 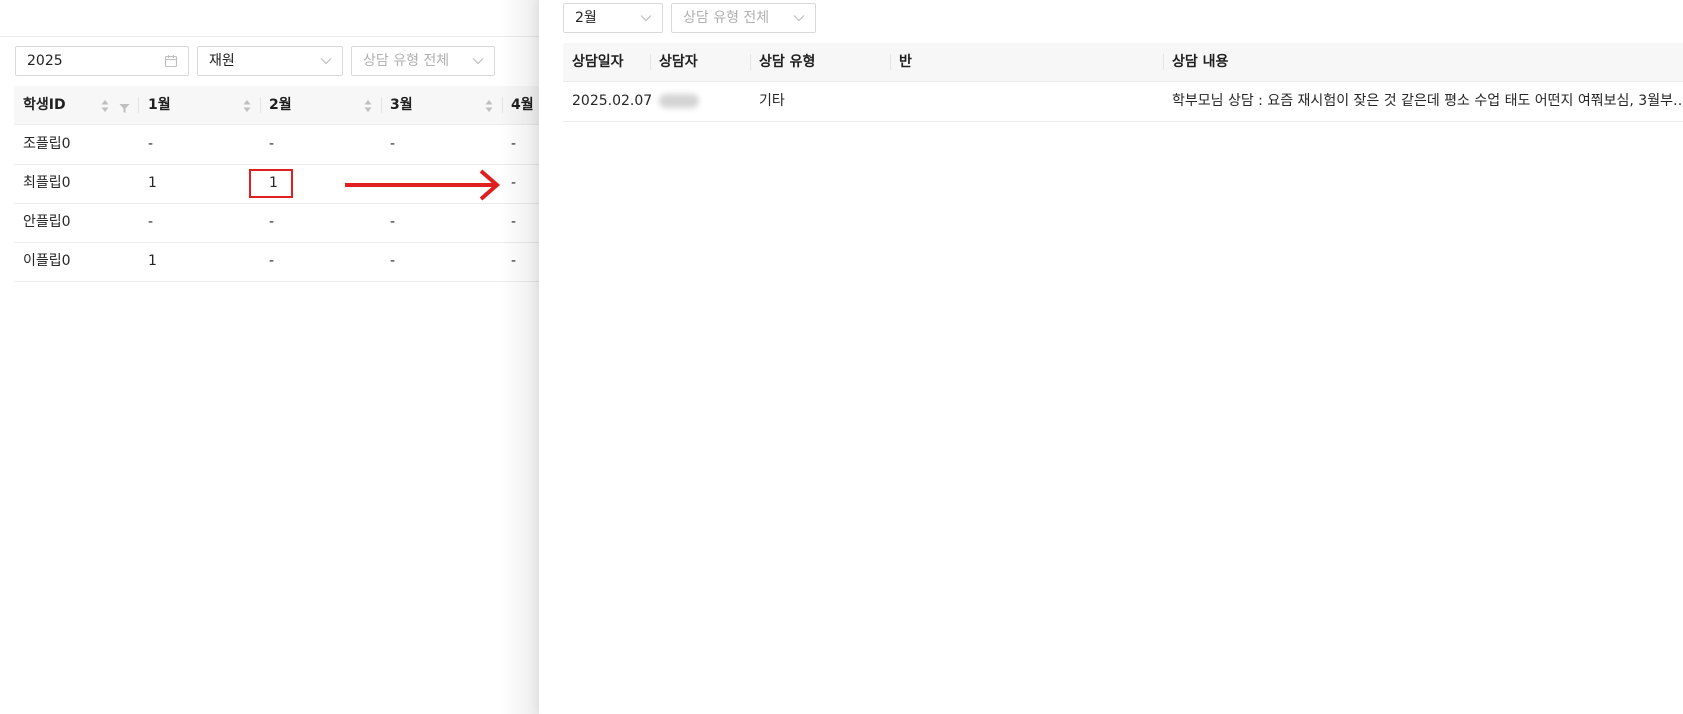 I want to click on annotation-arrow, so click(x=423, y=185).